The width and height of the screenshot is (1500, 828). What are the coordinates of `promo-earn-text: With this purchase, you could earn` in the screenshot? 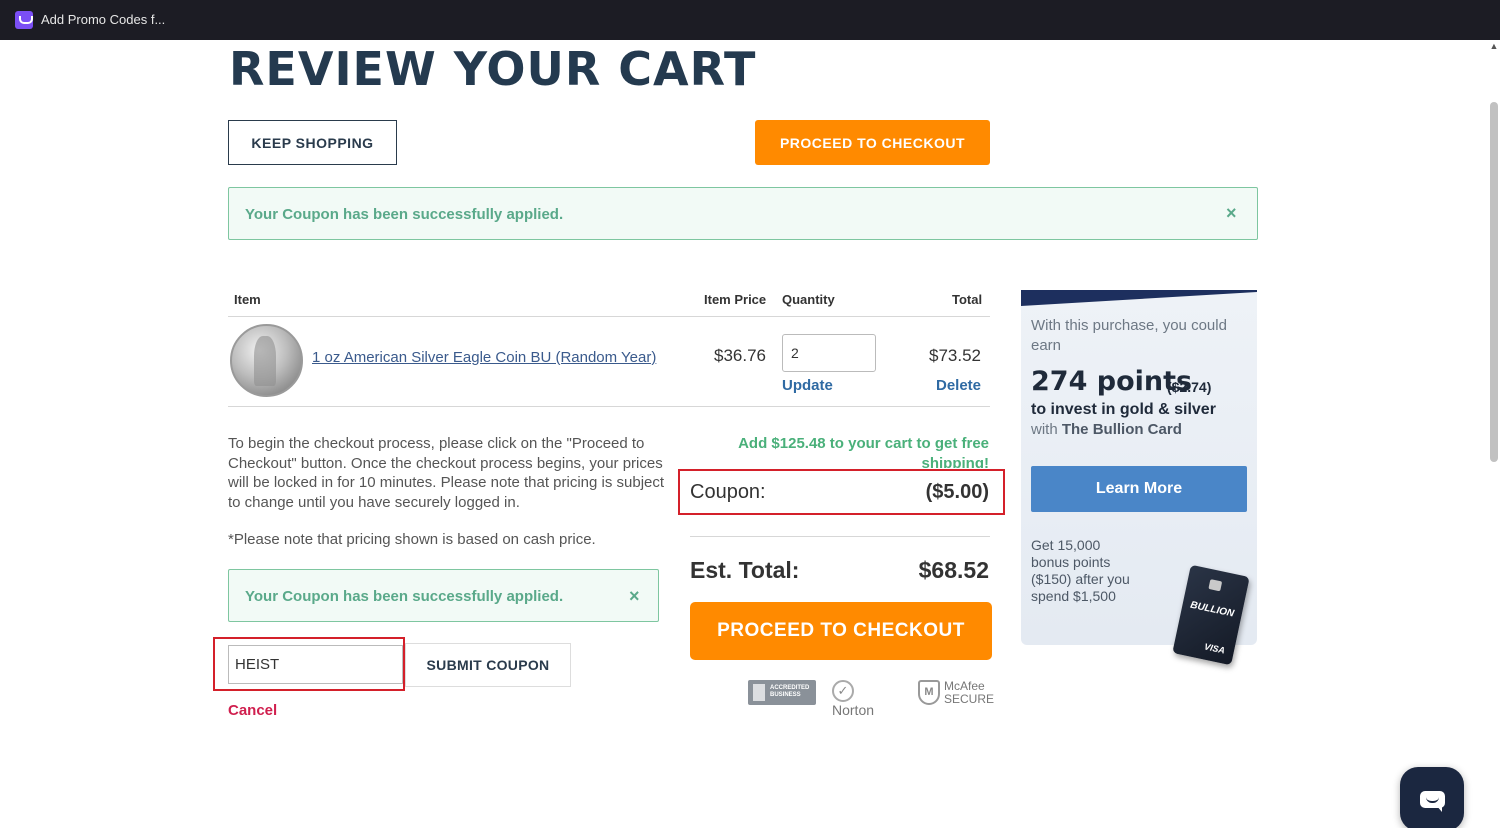 It's located at (1129, 335).